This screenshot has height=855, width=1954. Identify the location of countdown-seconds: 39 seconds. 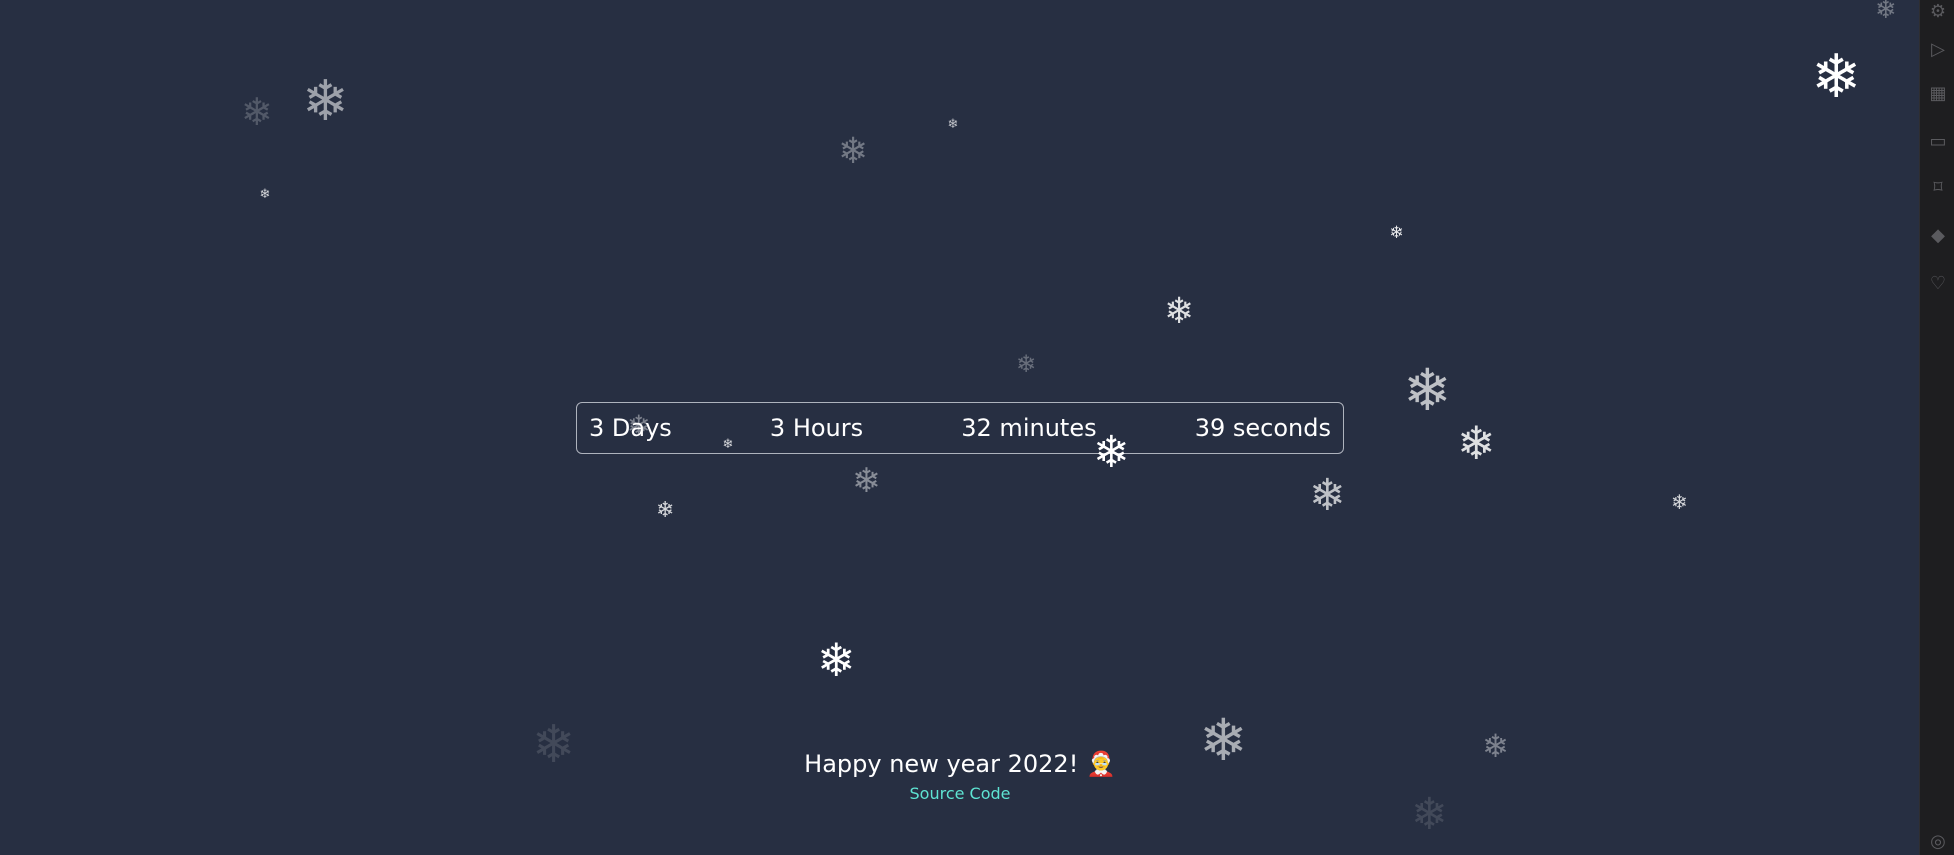
(1262, 428).